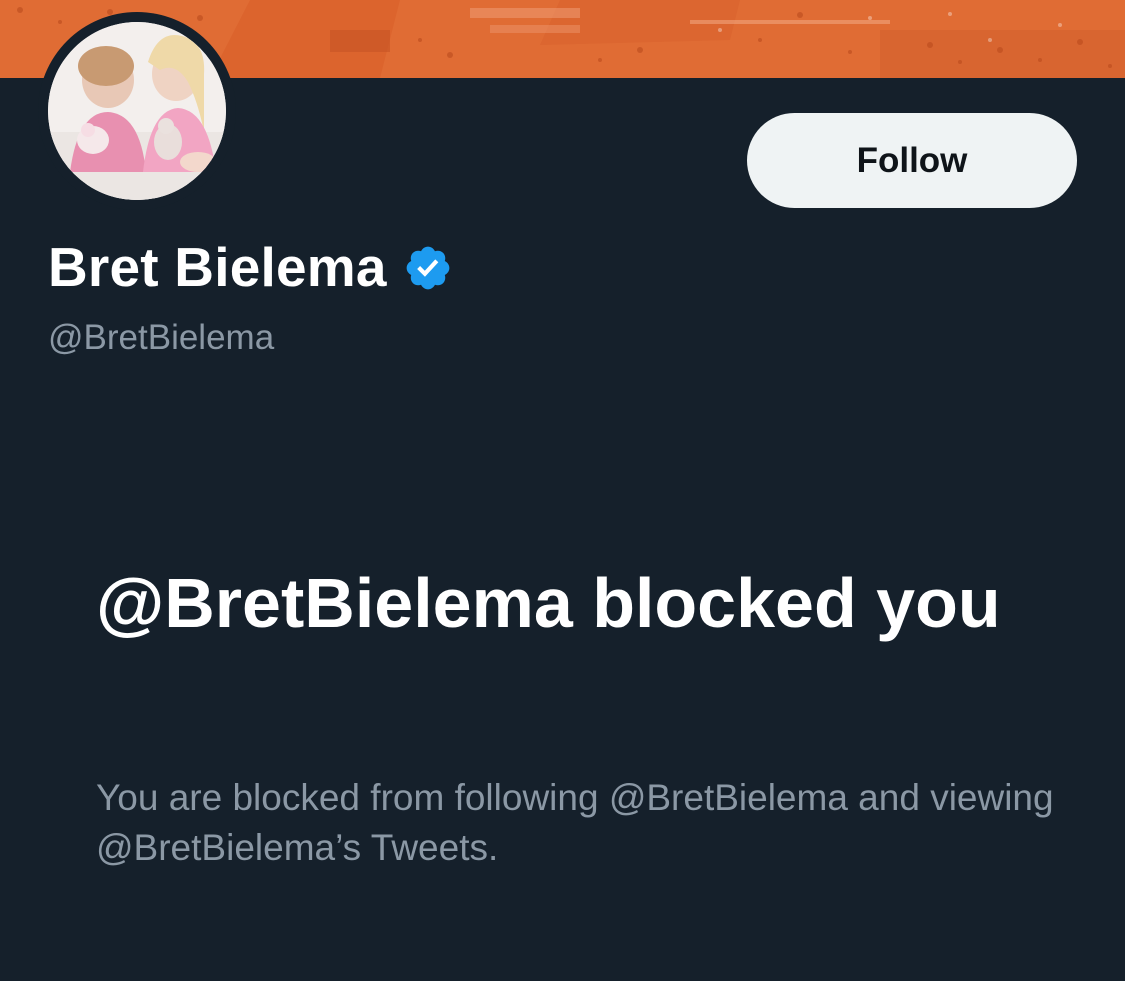 Image resolution: width=1125 pixels, height=981 pixels. What do you see at coordinates (217, 267) in the screenshot?
I see `display-name: Bret Bielema` at bounding box center [217, 267].